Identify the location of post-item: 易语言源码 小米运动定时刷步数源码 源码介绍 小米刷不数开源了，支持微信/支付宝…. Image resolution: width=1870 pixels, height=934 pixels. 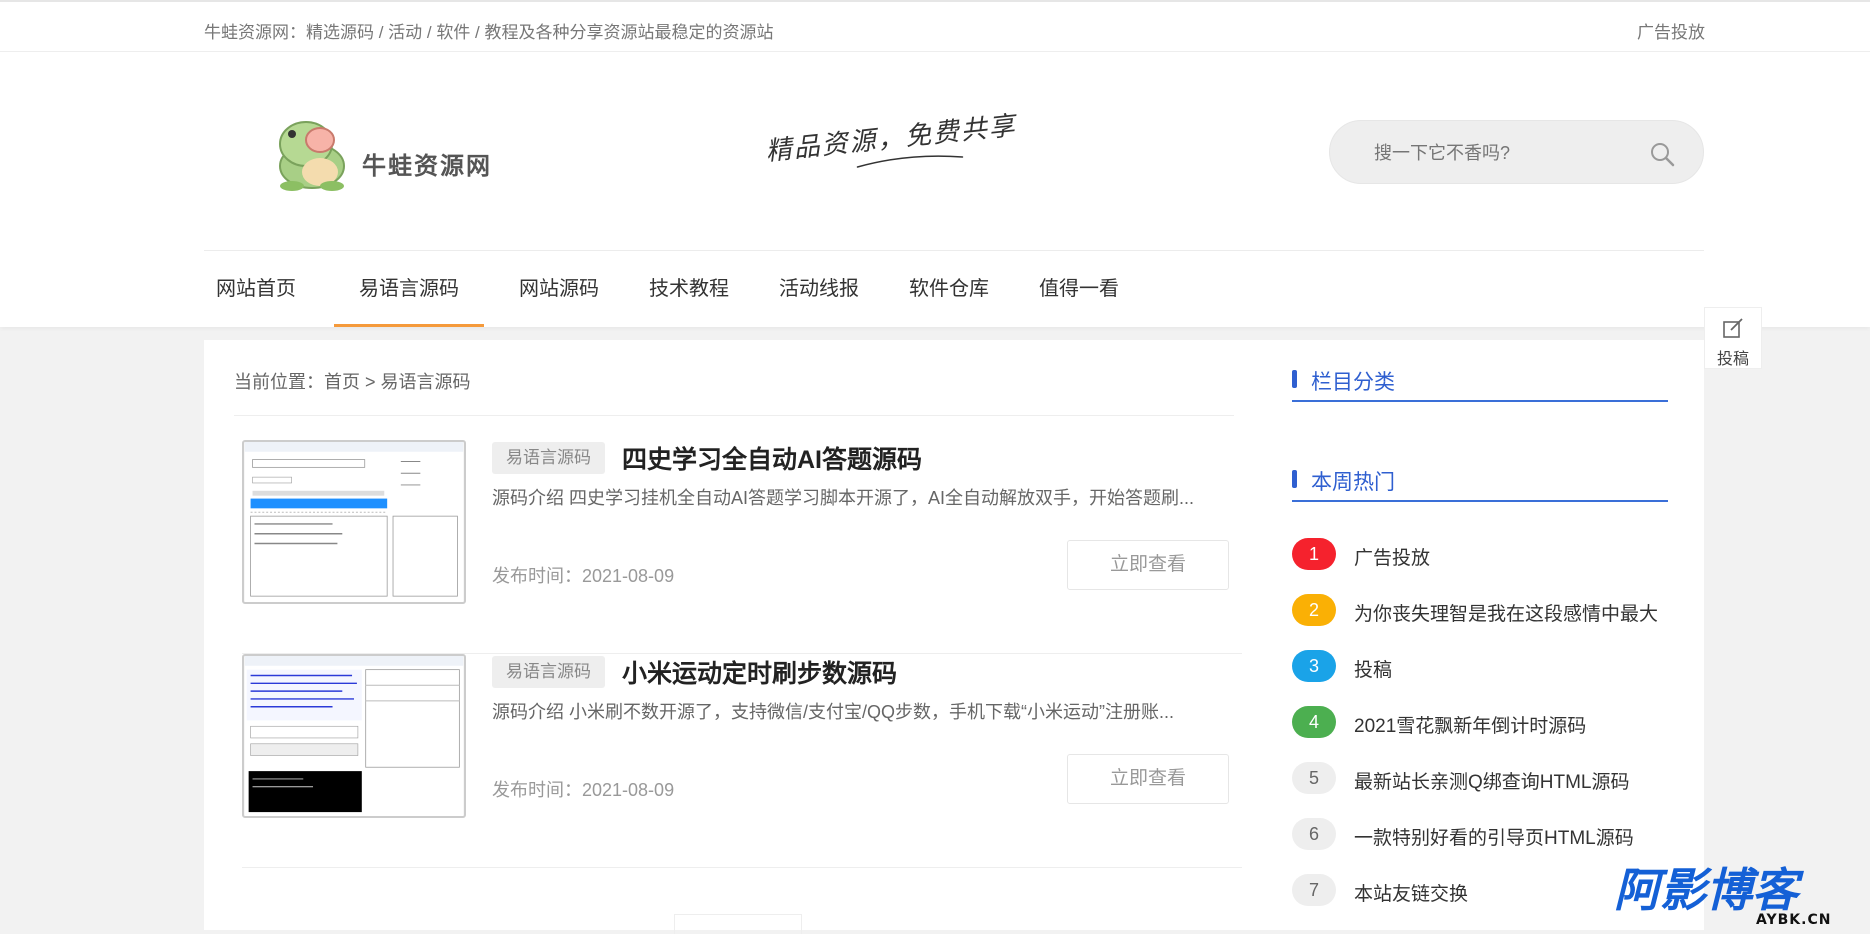
(742, 761).